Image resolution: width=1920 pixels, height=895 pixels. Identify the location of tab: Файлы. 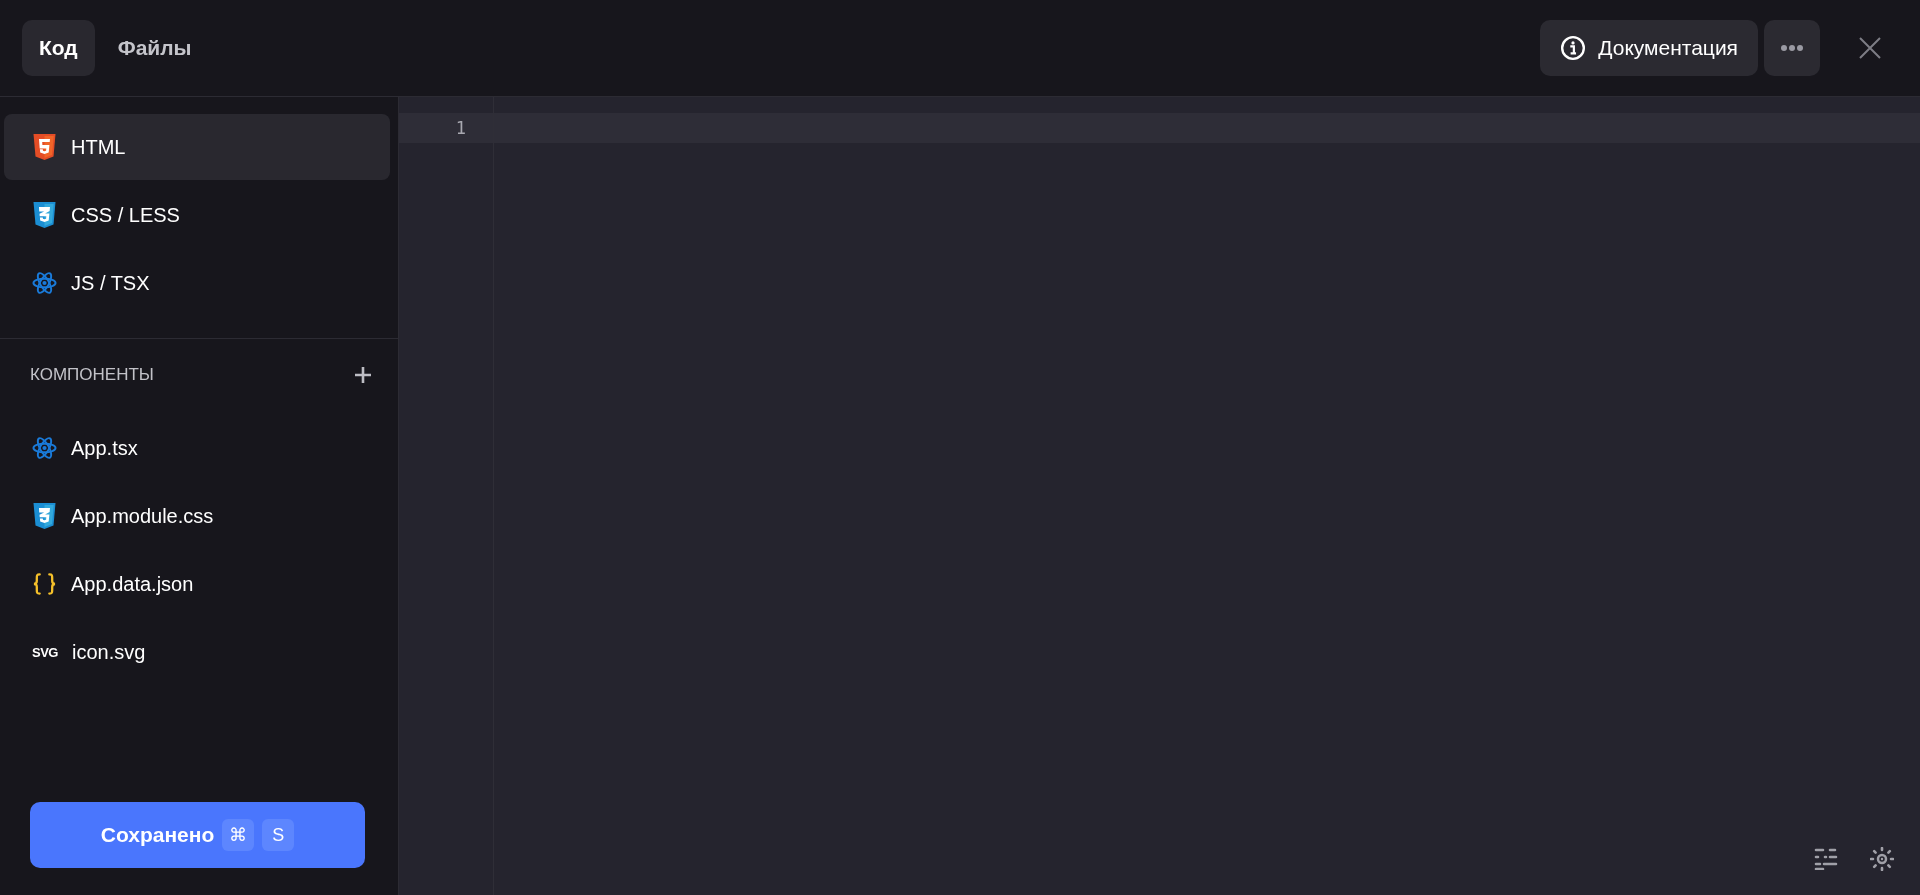
(154, 48).